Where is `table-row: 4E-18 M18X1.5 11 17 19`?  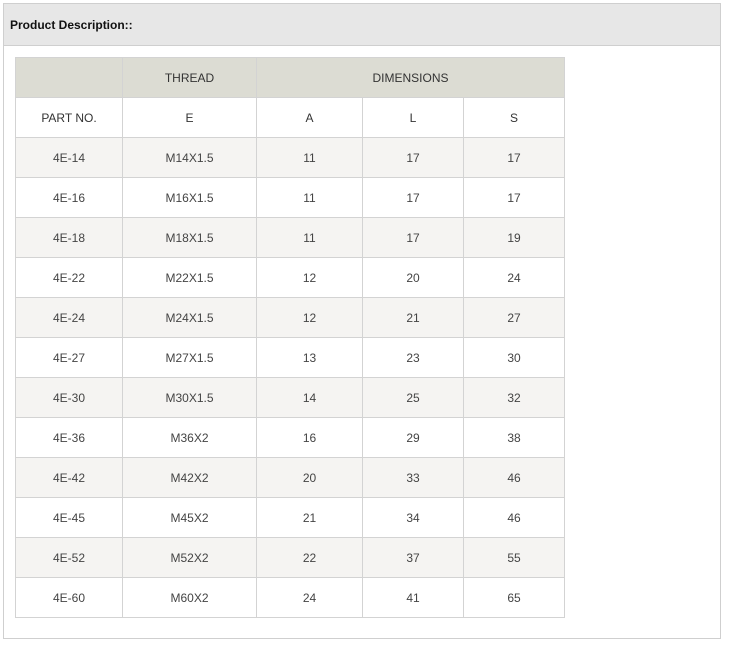
table-row: 4E-18 M18X1.5 11 17 19 is located at coordinates (290, 237).